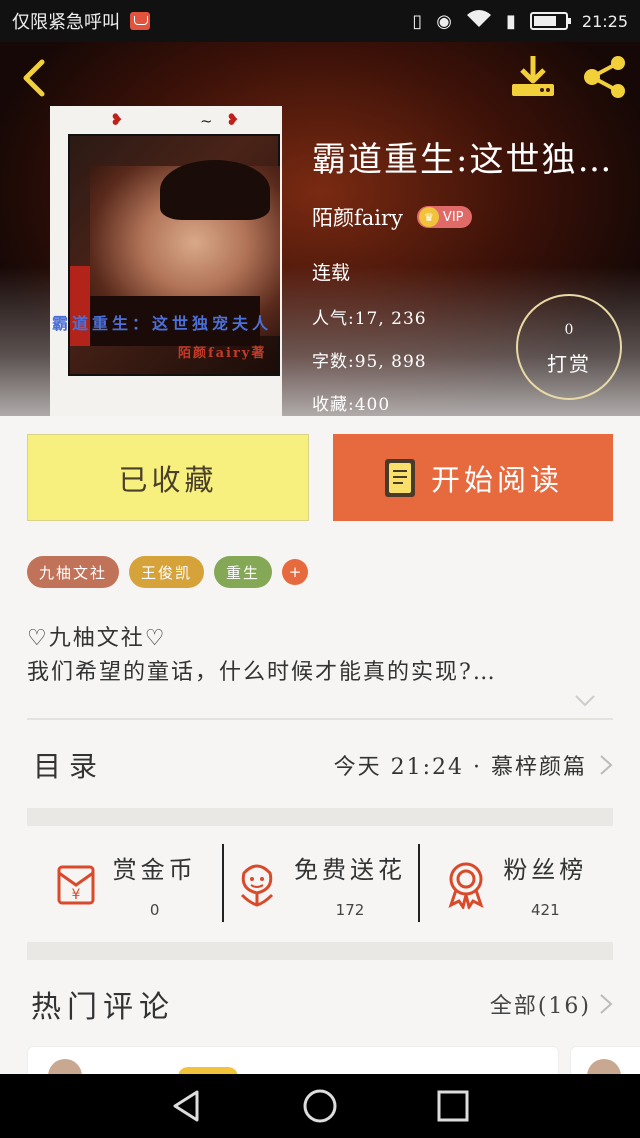 The image size is (640, 1138). I want to click on hot-comments-header: 热门评论 全部(16), so click(320, 1004).